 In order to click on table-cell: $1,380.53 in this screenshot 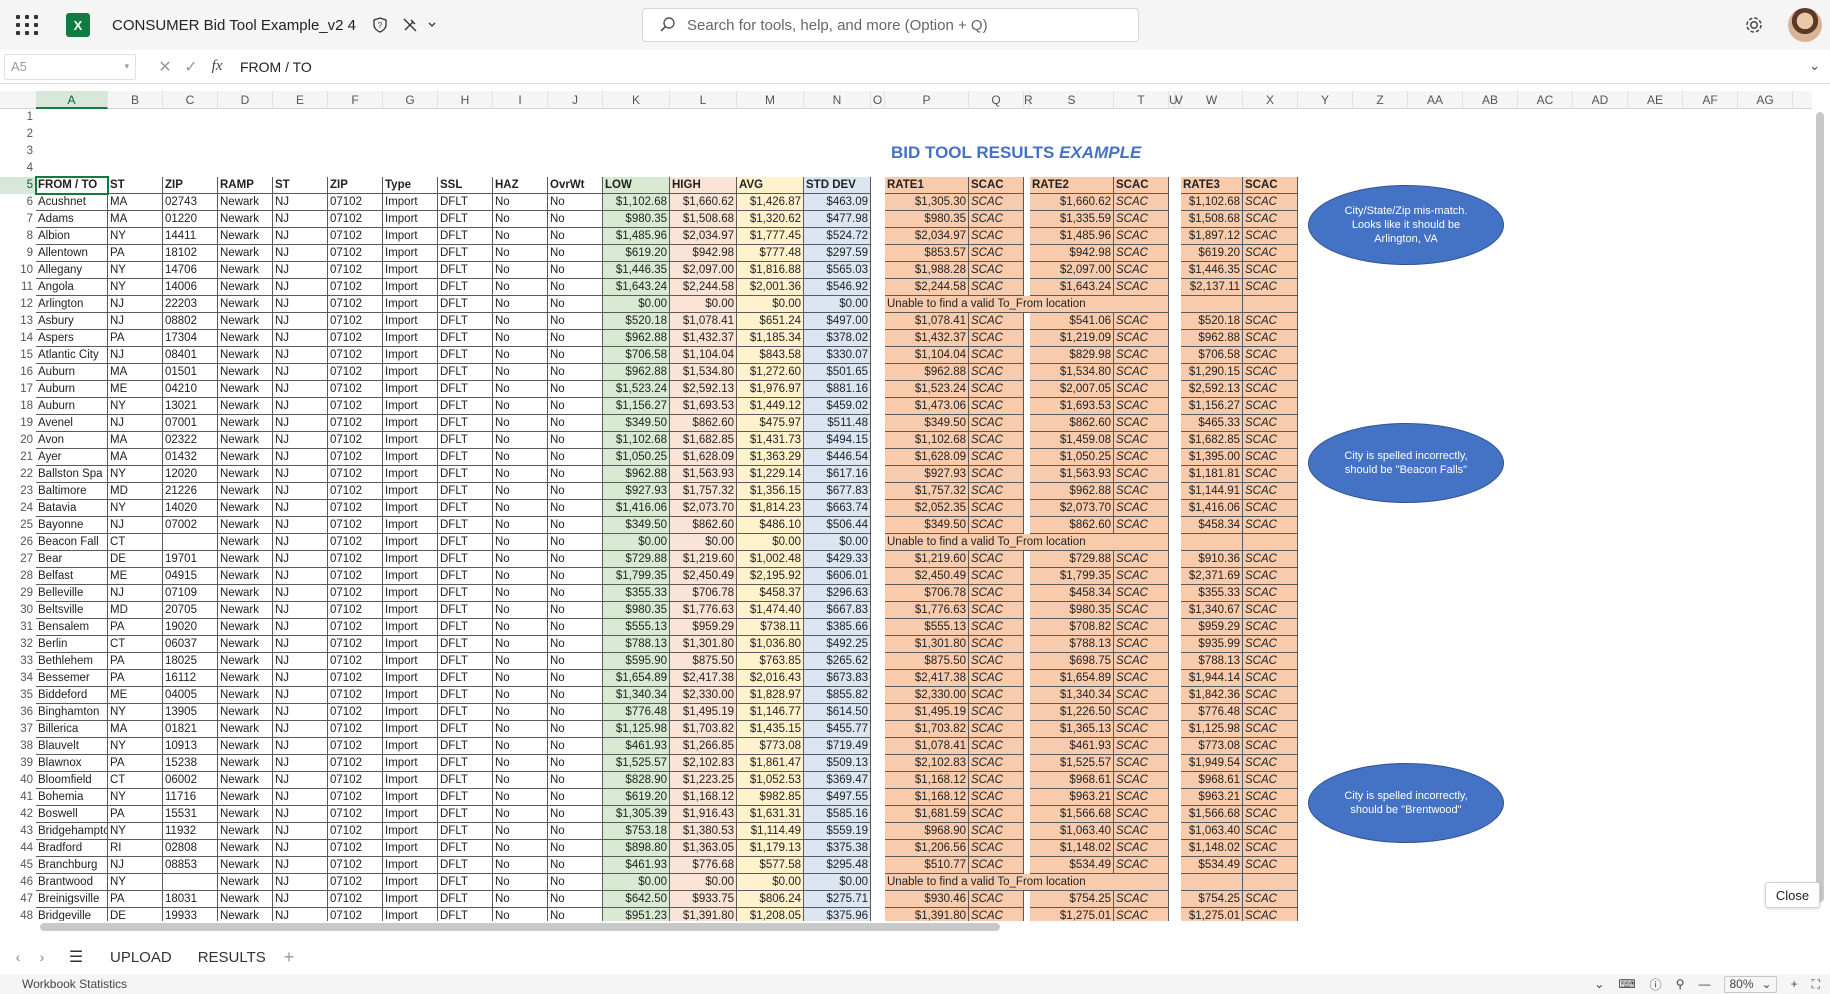, I will do `click(703, 831)`.